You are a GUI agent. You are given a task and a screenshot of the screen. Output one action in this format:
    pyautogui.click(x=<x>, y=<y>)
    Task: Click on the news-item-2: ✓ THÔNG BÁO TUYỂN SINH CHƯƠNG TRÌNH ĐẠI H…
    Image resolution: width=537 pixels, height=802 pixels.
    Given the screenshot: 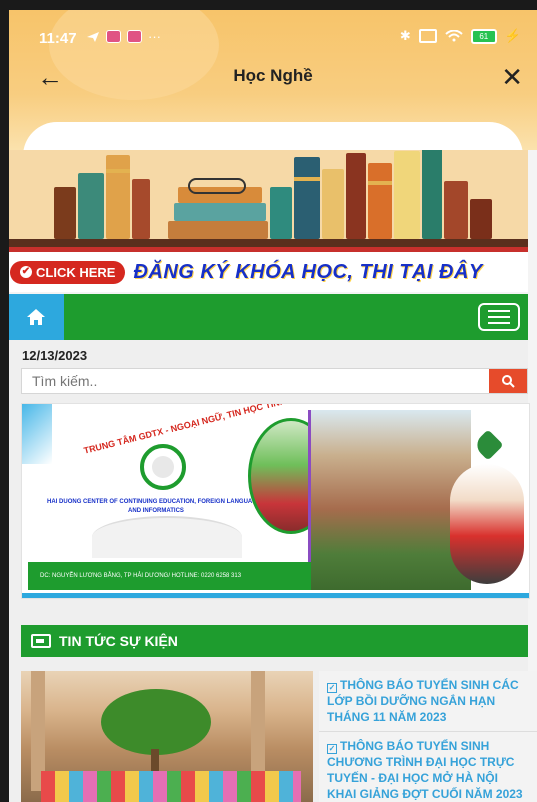 What is the action you would take?
    pyautogui.click(x=428, y=767)
    